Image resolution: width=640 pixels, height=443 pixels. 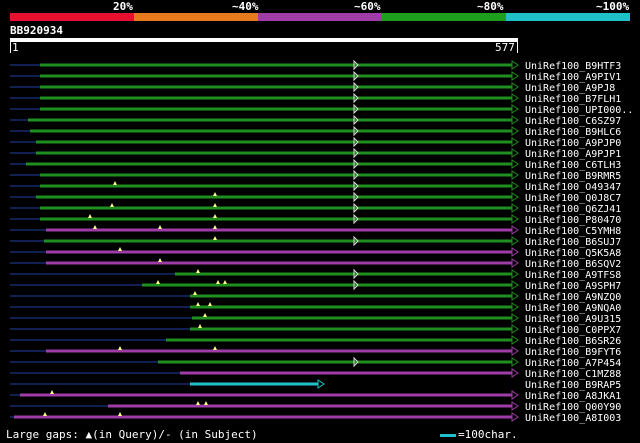 I want to click on hit-label: UniRef100_B9HTF3, so click(x=573, y=66).